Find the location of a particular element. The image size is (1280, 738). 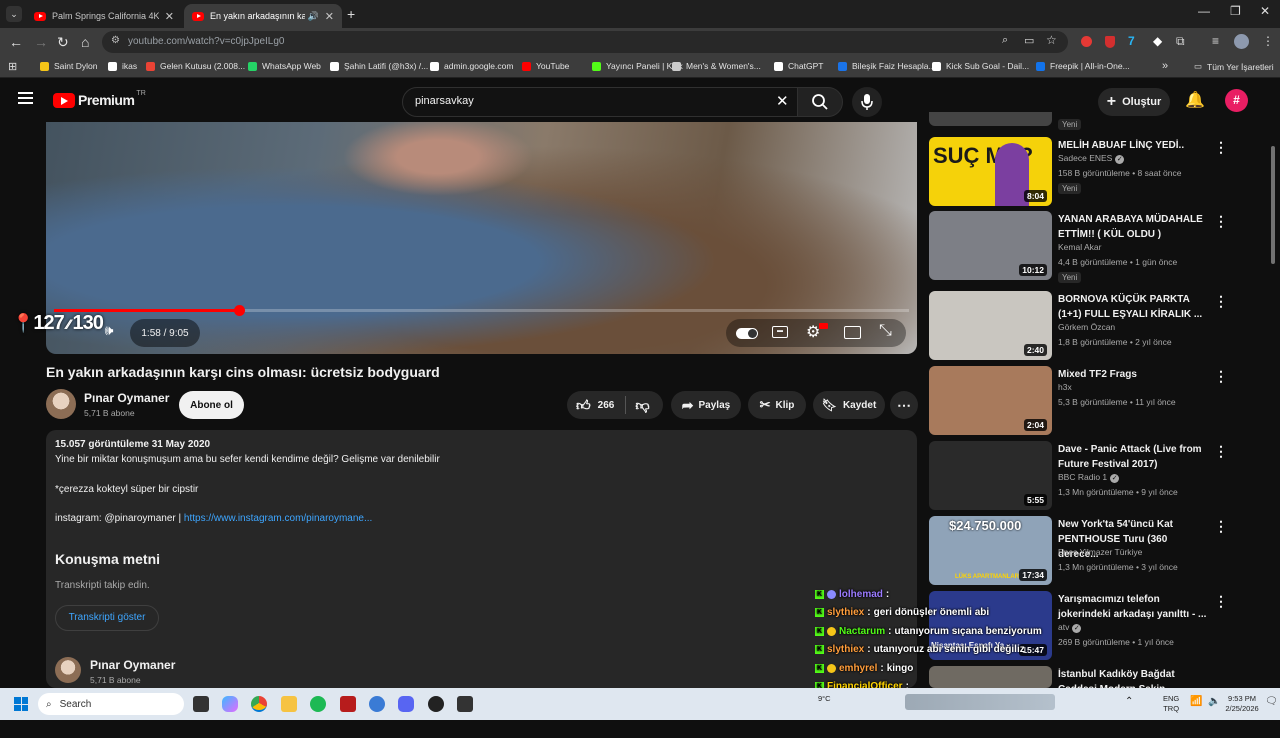

like-button: 👍︎ 266 is located at coordinates (590, 405).